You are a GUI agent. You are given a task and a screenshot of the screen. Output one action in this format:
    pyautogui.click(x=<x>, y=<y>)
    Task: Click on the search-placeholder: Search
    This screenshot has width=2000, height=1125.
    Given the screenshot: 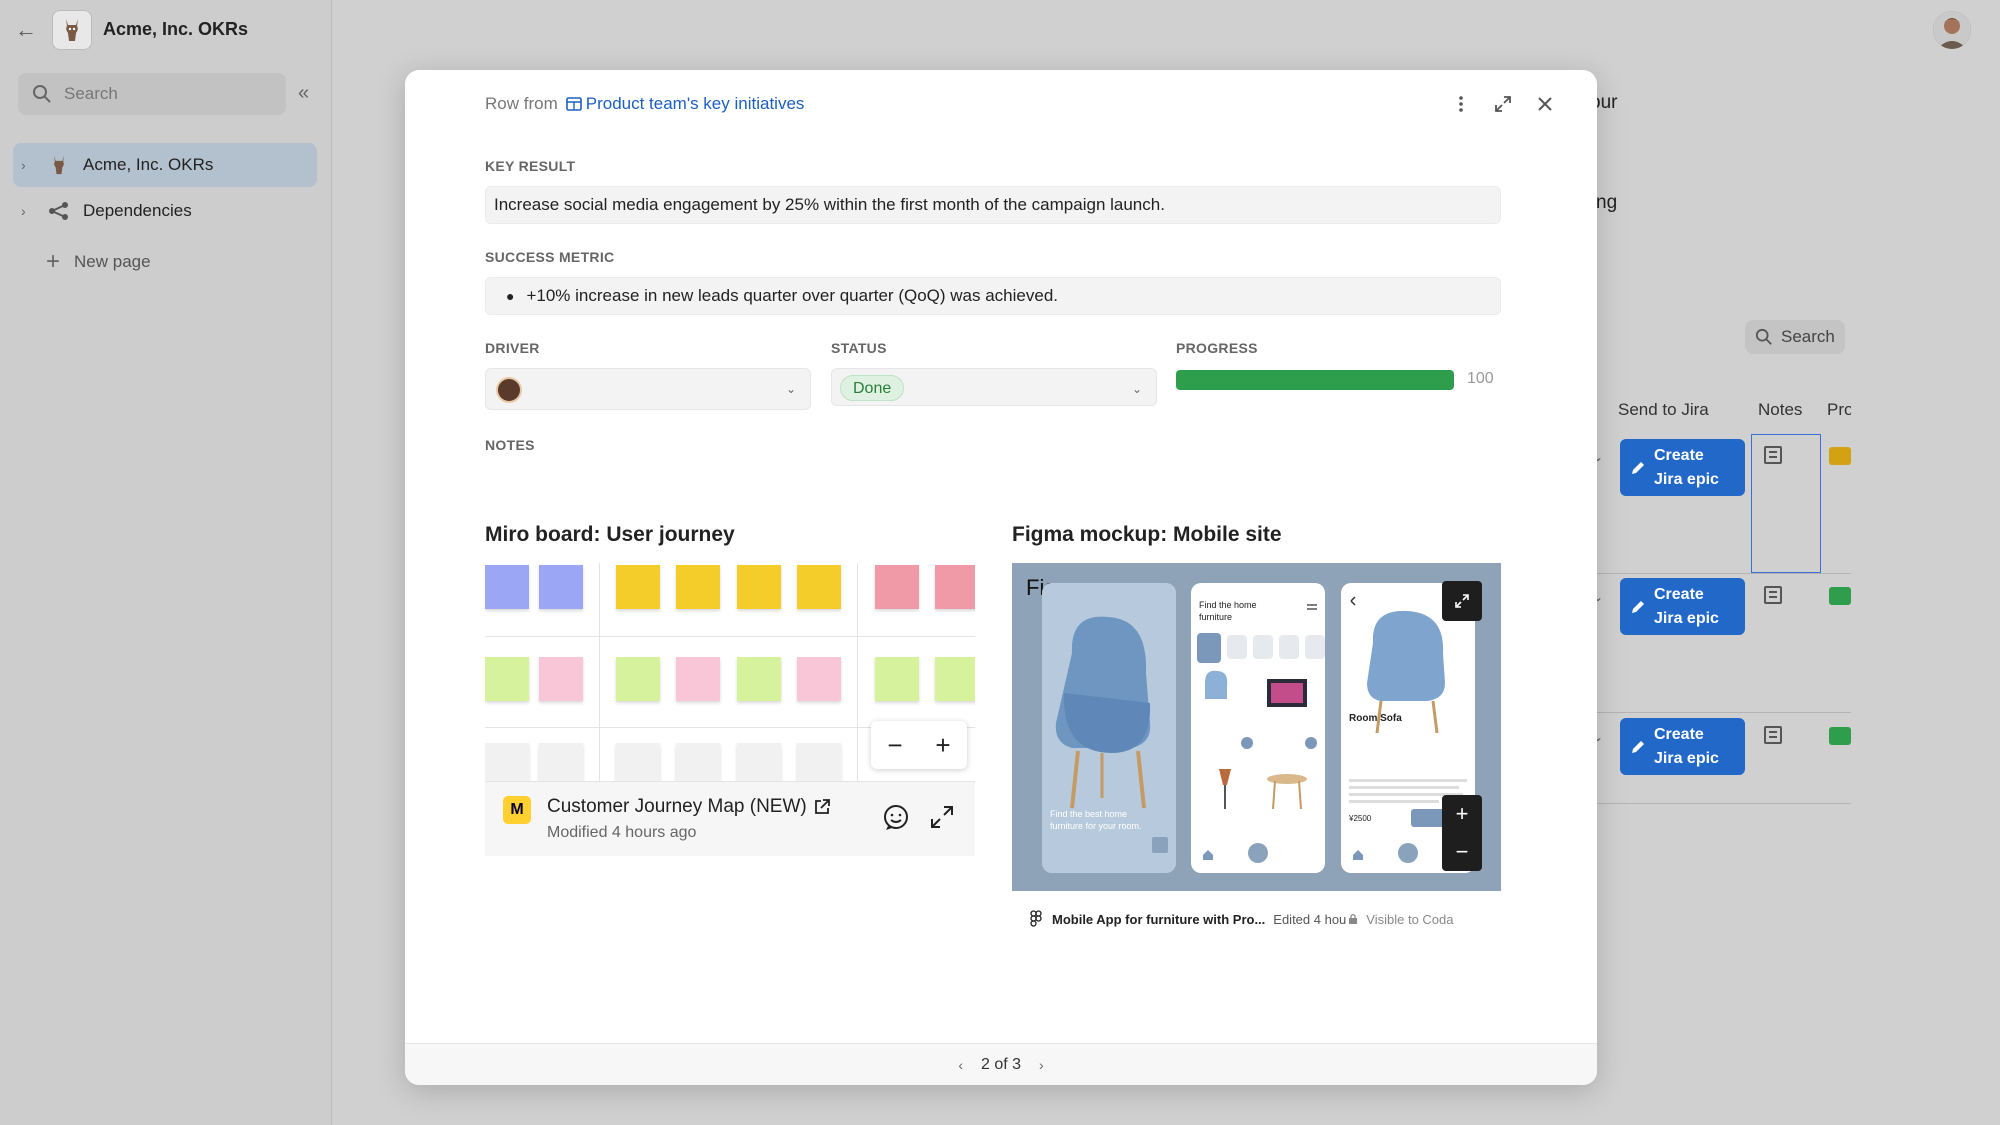 What is the action you would take?
    pyautogui.click(x=91, y=93)
    